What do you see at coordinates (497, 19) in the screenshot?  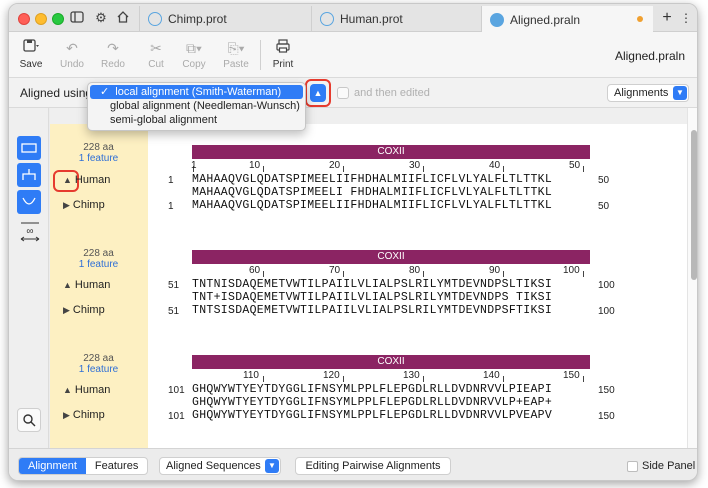 I see `alignment-file-icon` at bounding box center [497, 19].